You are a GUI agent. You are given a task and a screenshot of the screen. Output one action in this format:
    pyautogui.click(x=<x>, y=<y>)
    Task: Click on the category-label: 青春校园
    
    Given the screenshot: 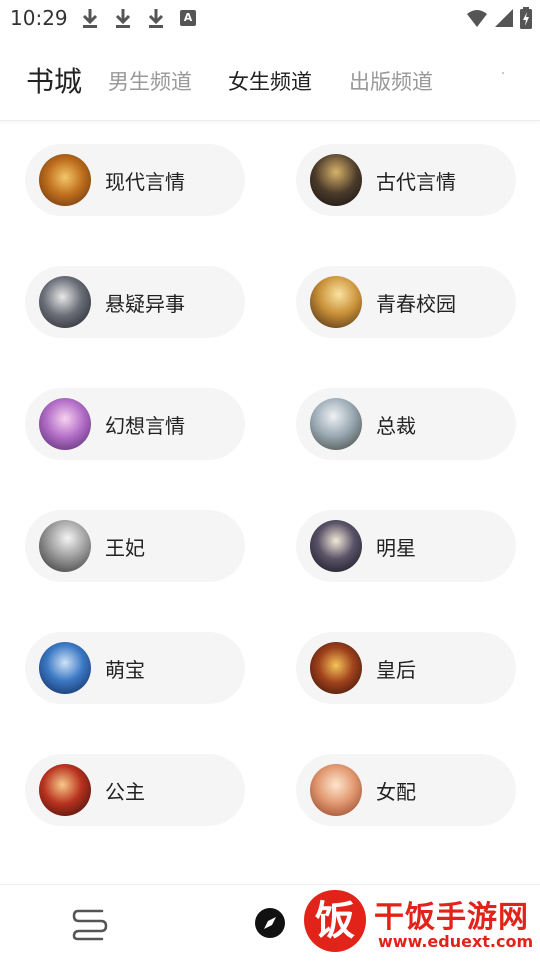 What is the action you would take?
    pyautogui.click(x=416, y=304)
    